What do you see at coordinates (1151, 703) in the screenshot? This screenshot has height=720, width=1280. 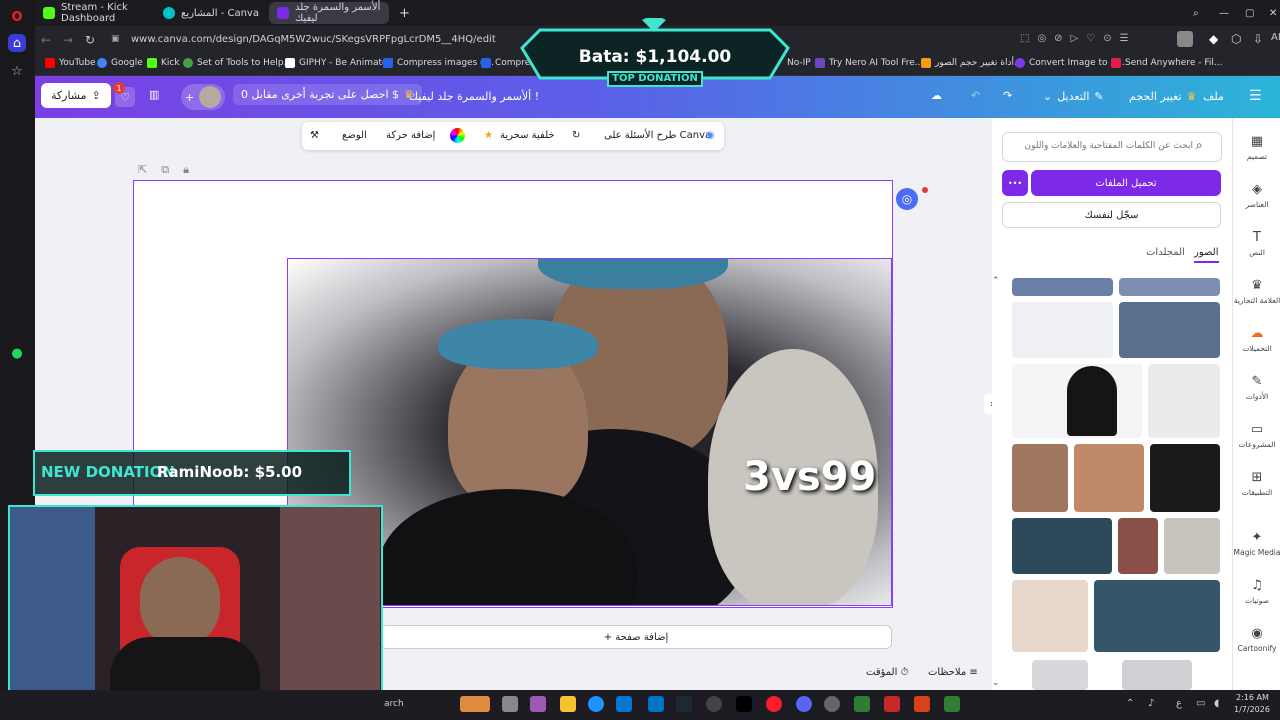 I see `mic-icon: ♪` at bounding box center [1151, 703].